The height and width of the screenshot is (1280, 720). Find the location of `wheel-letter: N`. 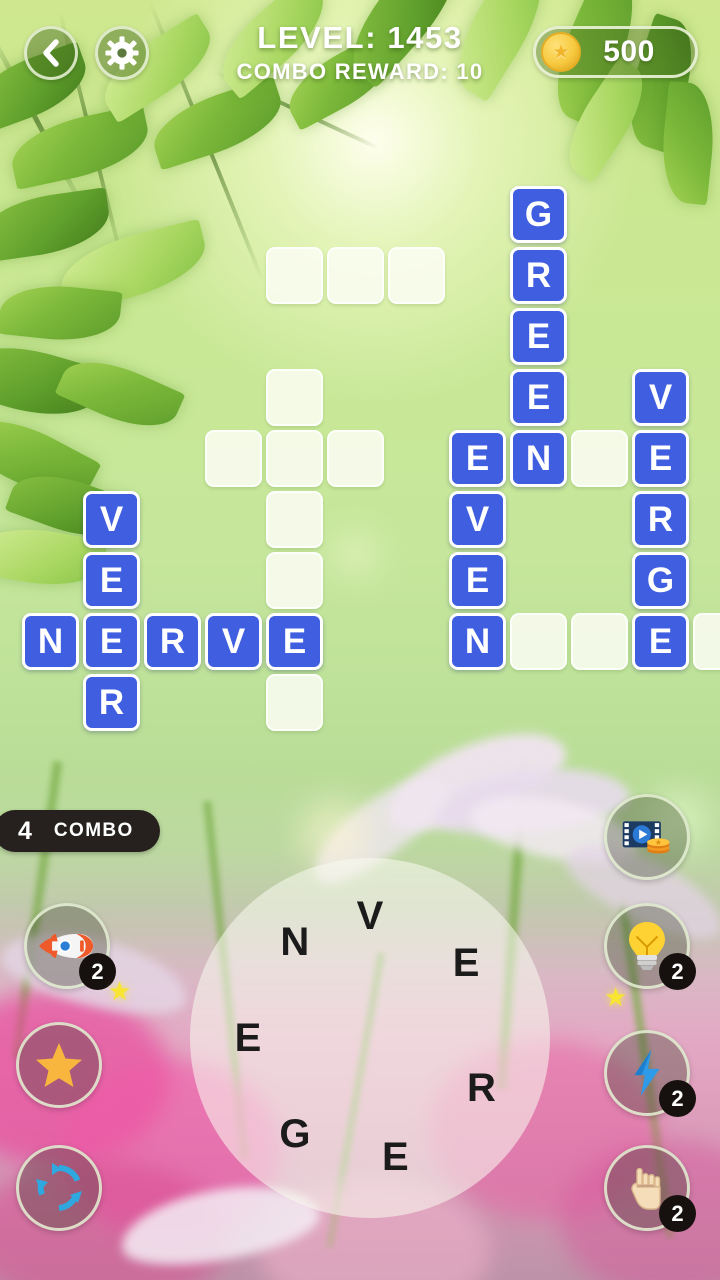

wheel-letter: N is located at coordinates (295, 942).